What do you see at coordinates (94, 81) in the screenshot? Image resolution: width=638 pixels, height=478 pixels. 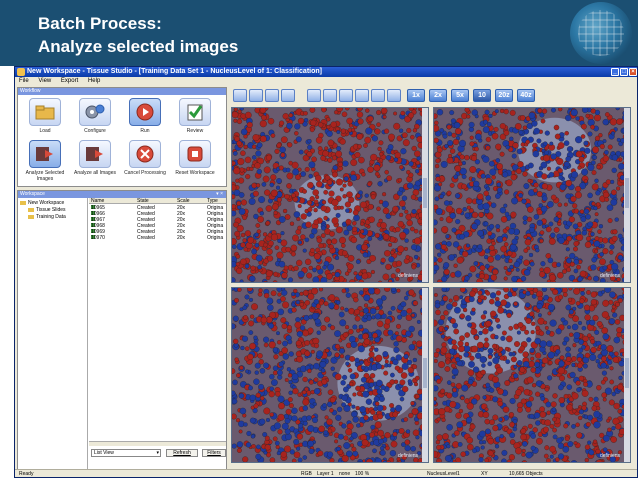 I see `menu-help: Help` at bounding box center [94, 81].